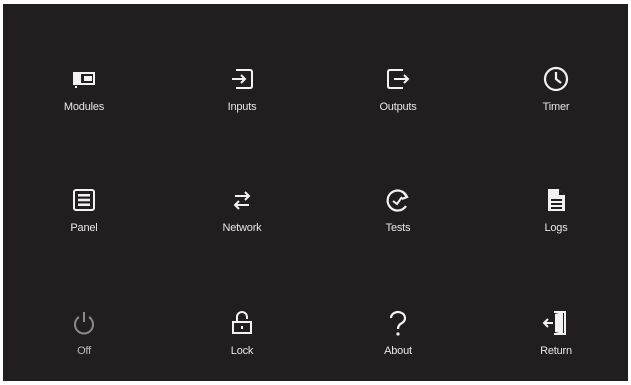 The image size is (631, 385). What do you see at coordinates (556, 79) in the screenshot?
I see `clock-icon` at bounding box center [556, 79].